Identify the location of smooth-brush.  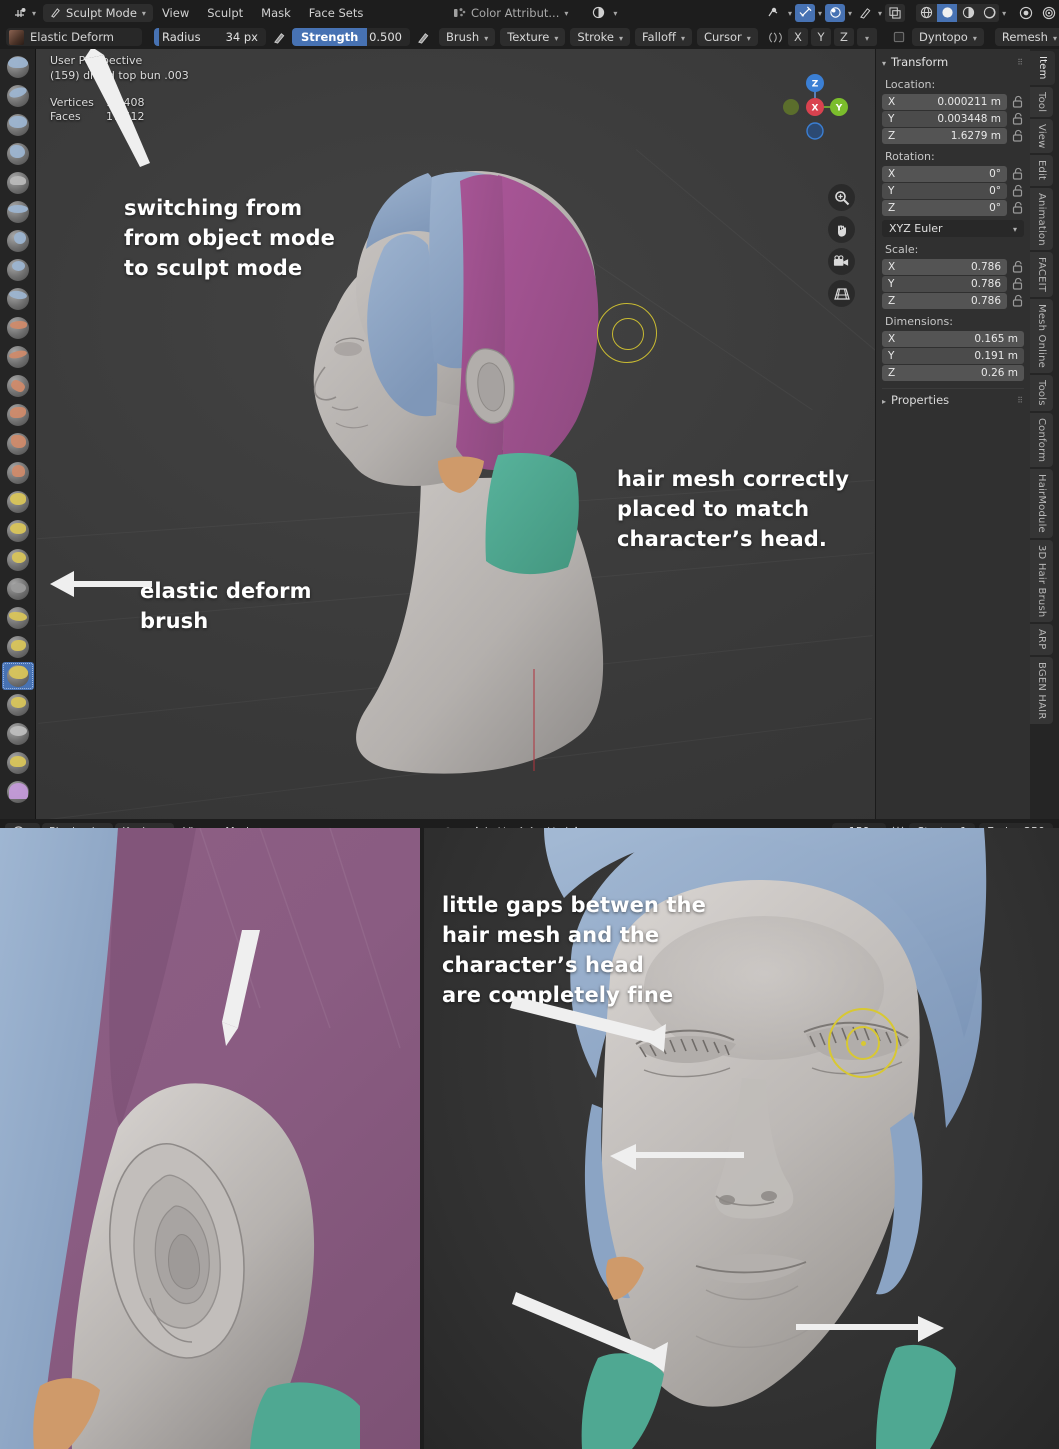
(18, 328).